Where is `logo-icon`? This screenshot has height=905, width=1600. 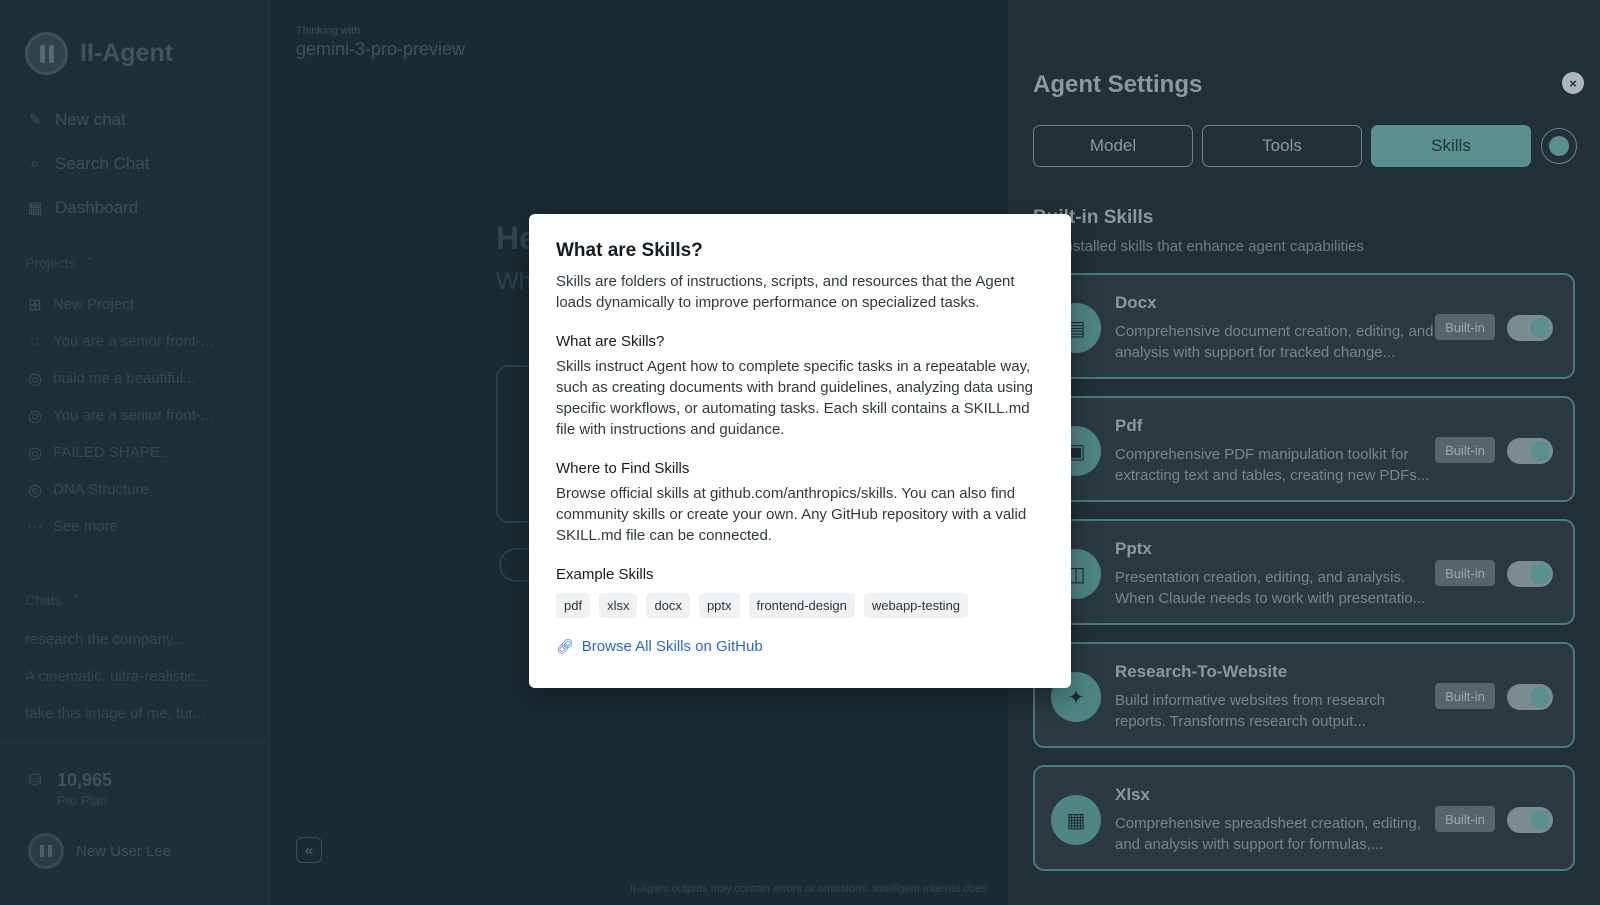 logo-icon is located at coordinates (46, 53).